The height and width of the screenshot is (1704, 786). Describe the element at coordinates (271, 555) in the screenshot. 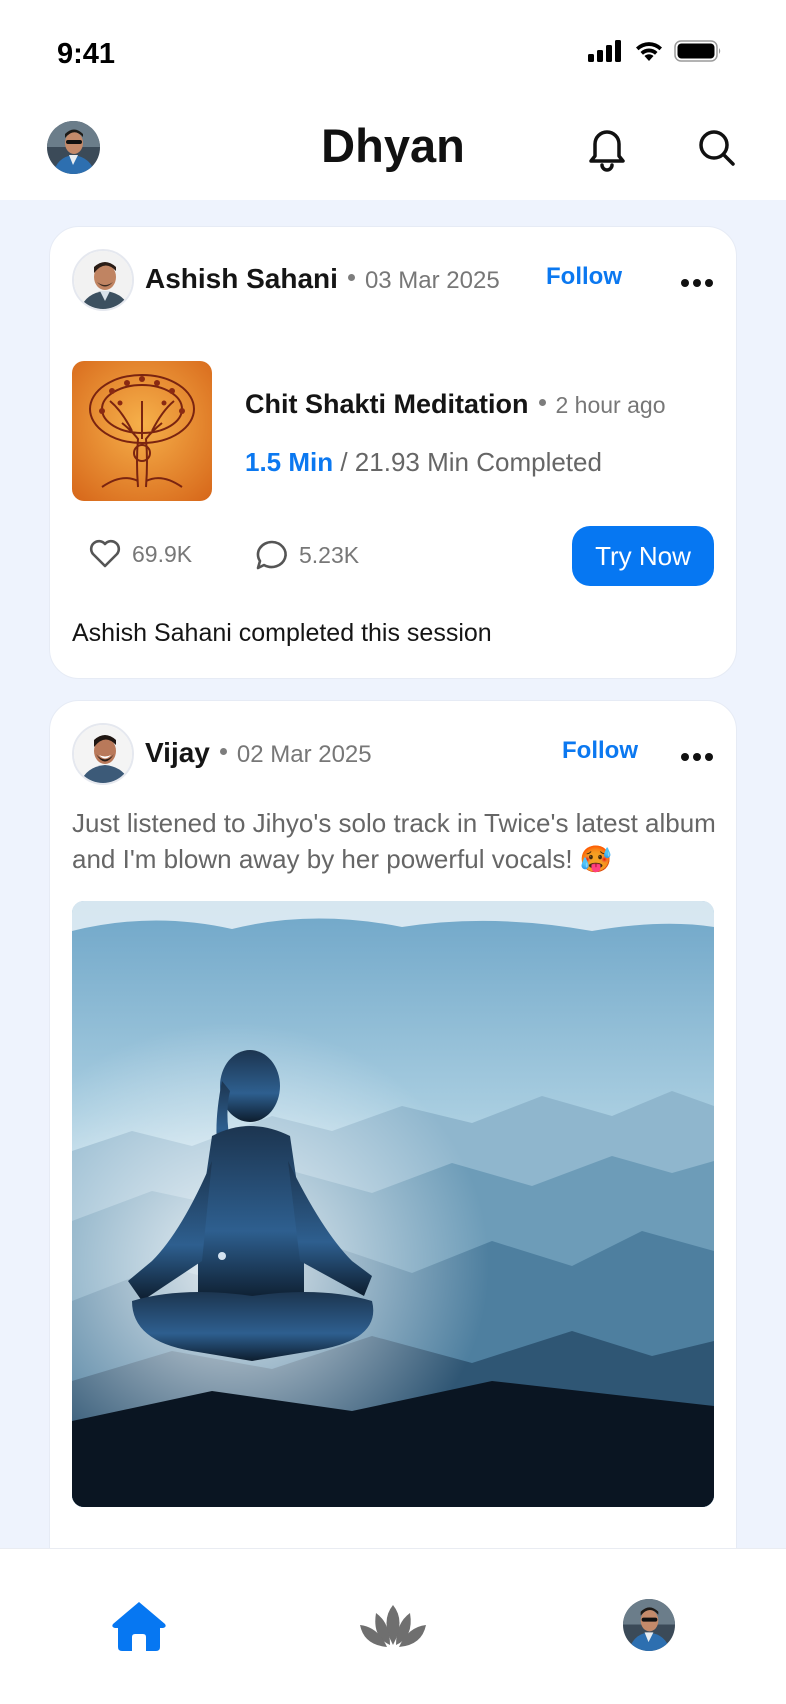

I see `comment-icon` at that location.